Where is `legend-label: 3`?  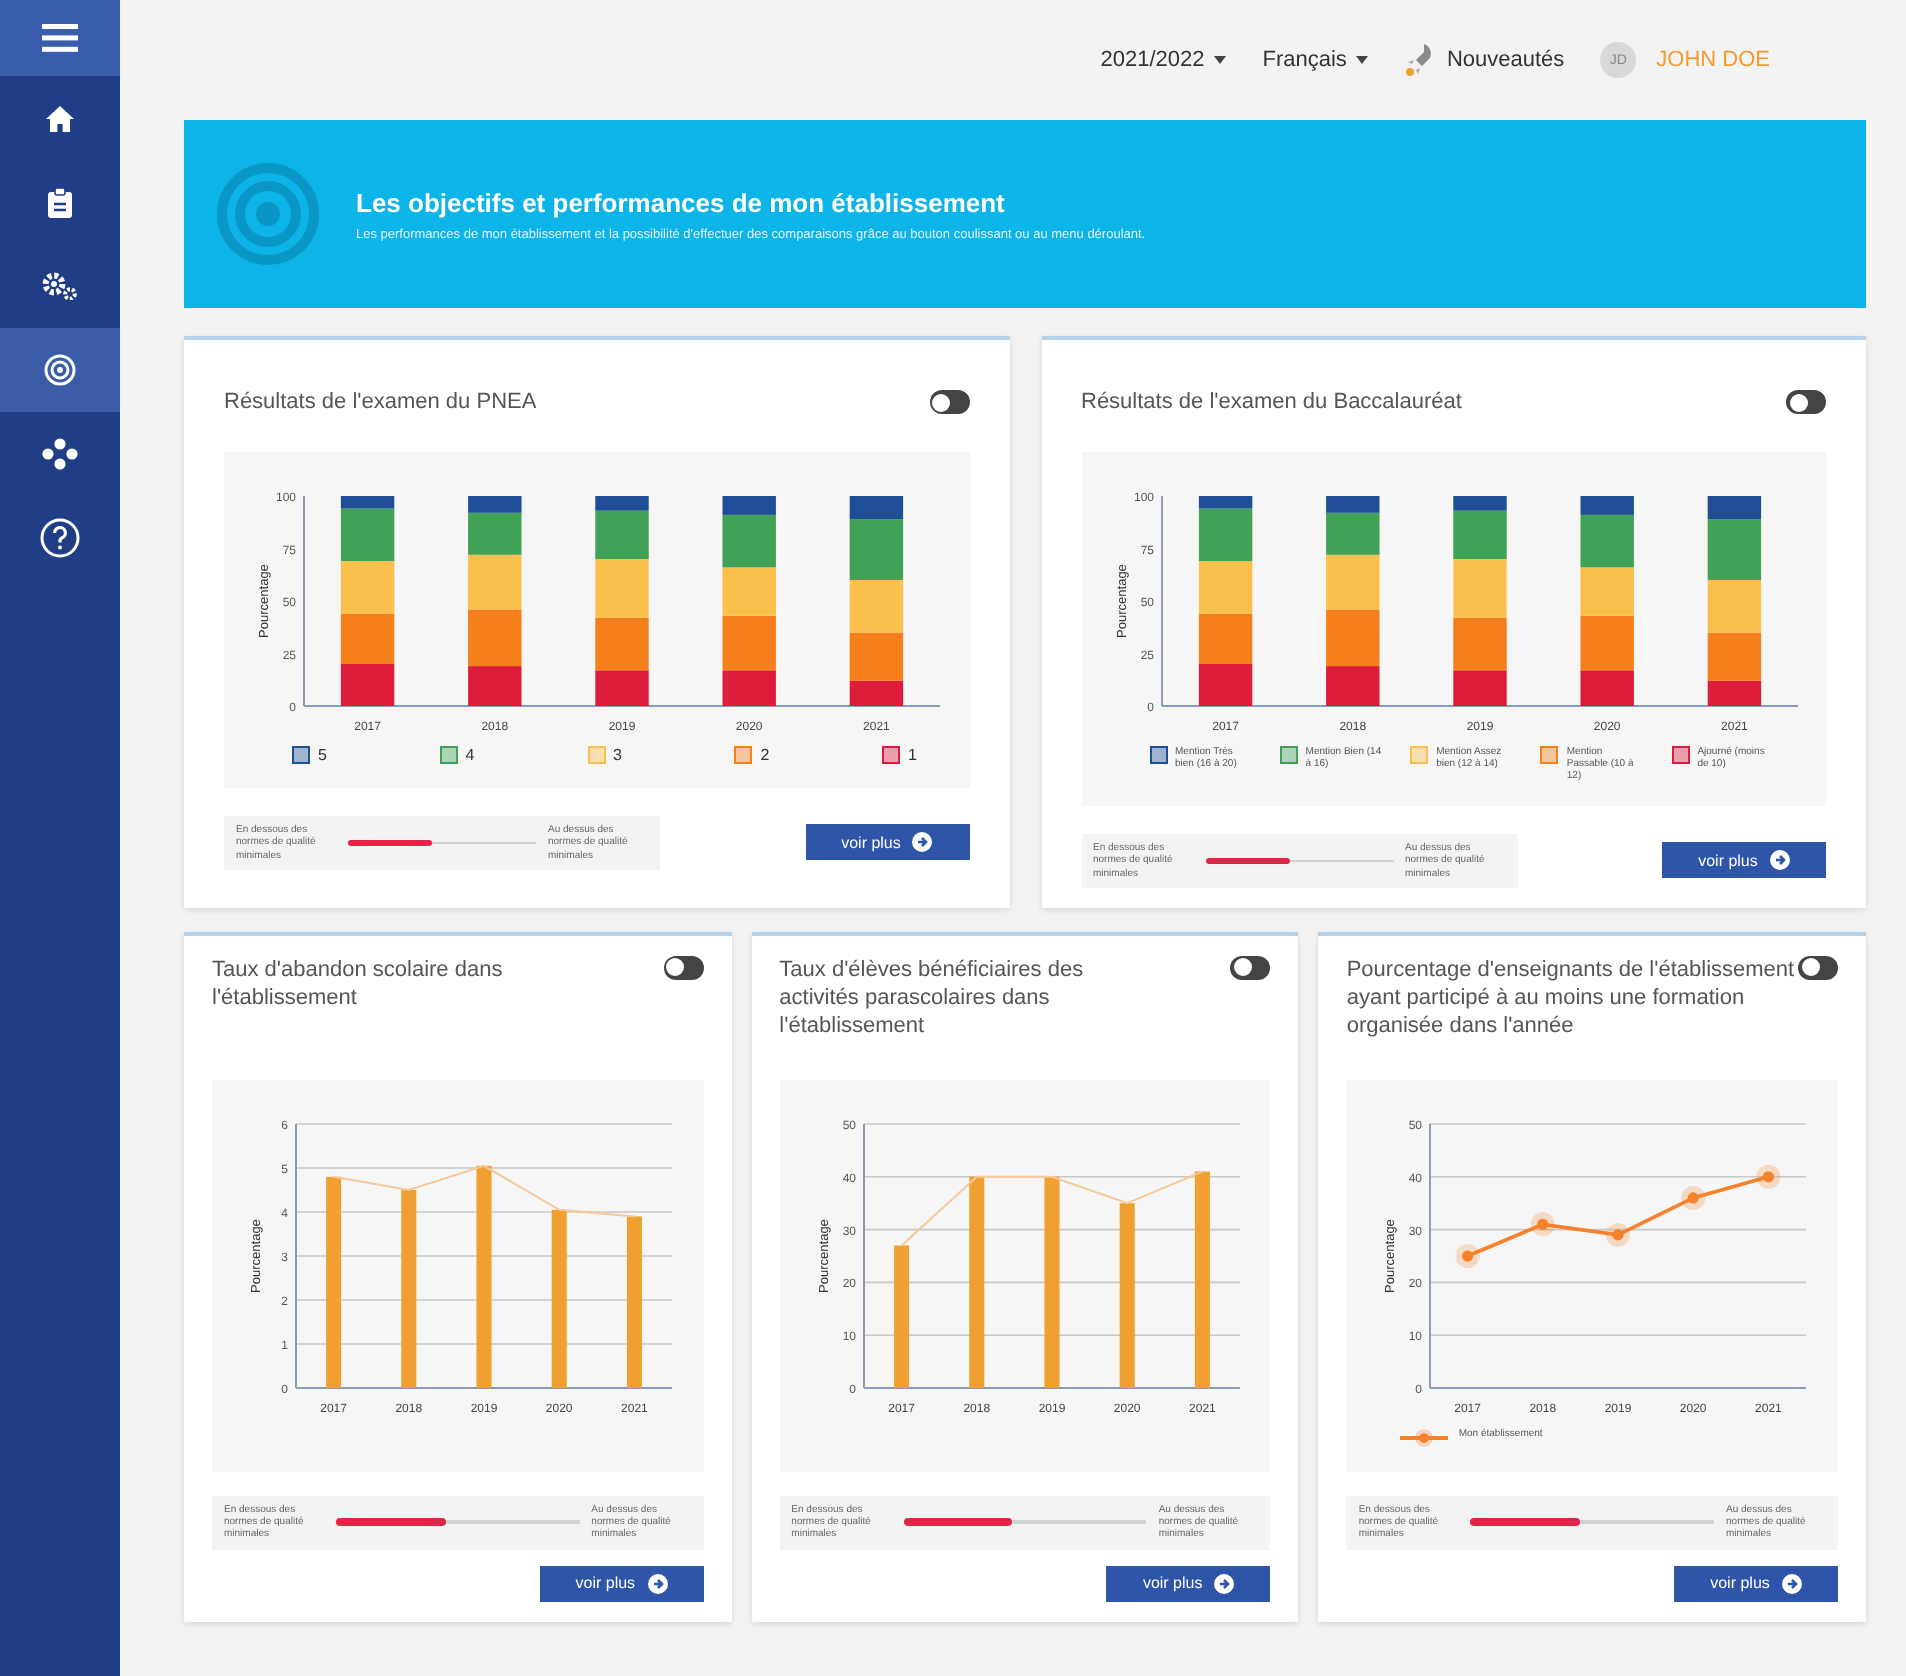 legend-label: 3 is located at coordinates (617, 755).